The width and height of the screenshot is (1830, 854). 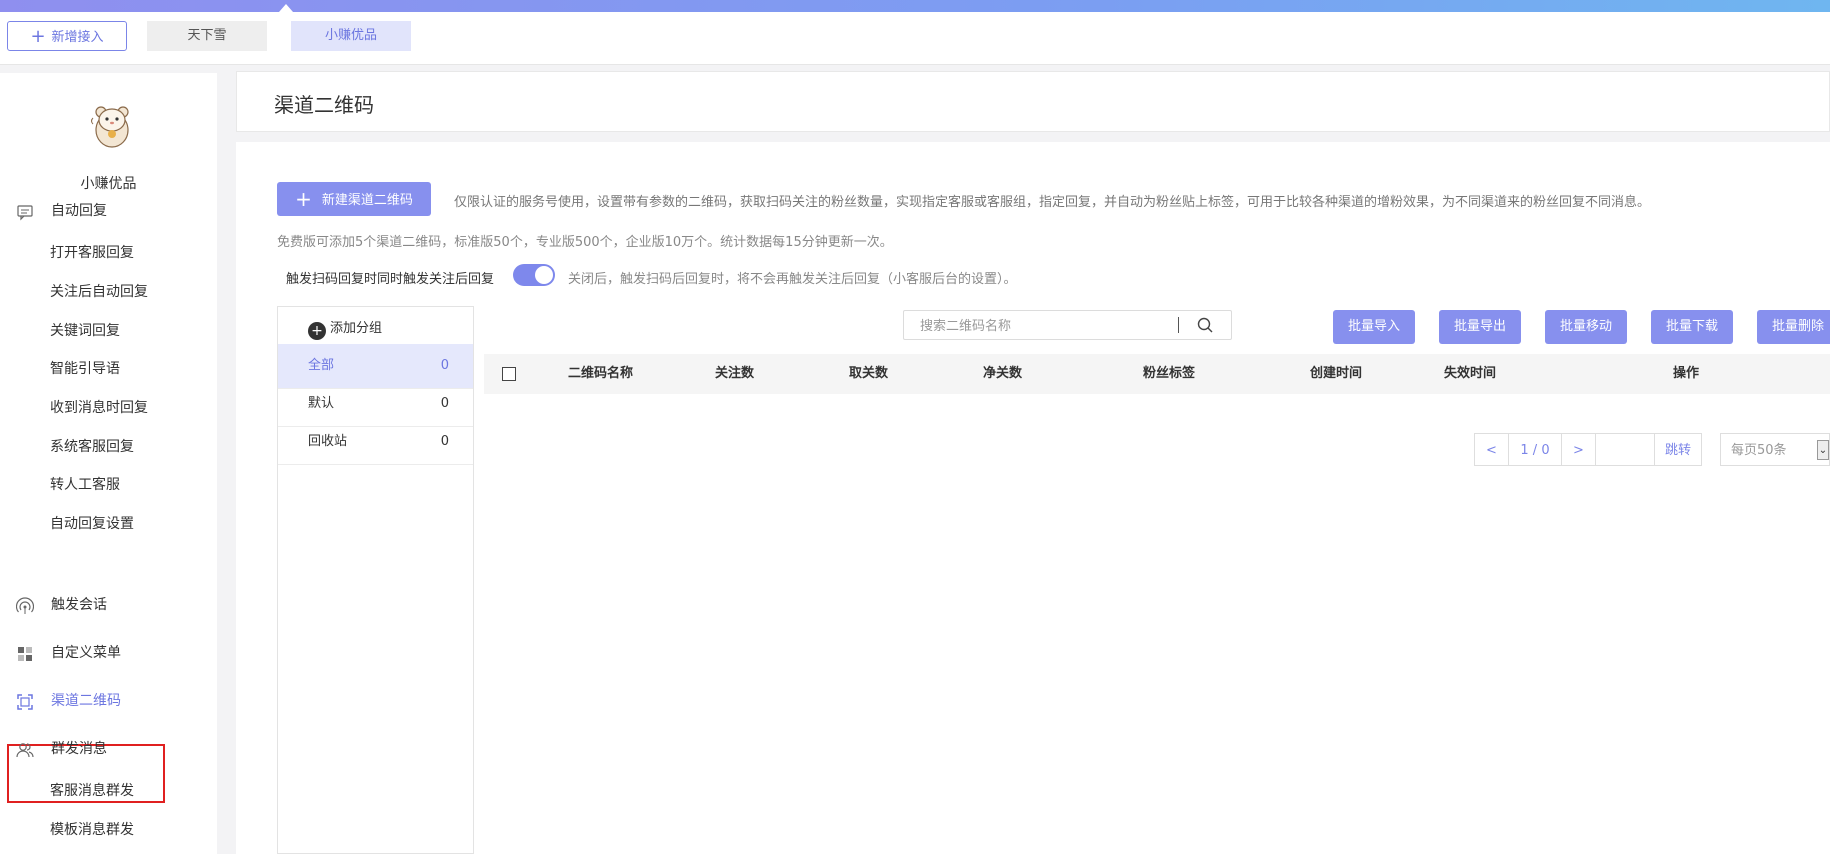 What do you see at coordinates (1678, 449) in the screenshot?
I see `jump-button: 跳转` at bounding box center [1678, 449].